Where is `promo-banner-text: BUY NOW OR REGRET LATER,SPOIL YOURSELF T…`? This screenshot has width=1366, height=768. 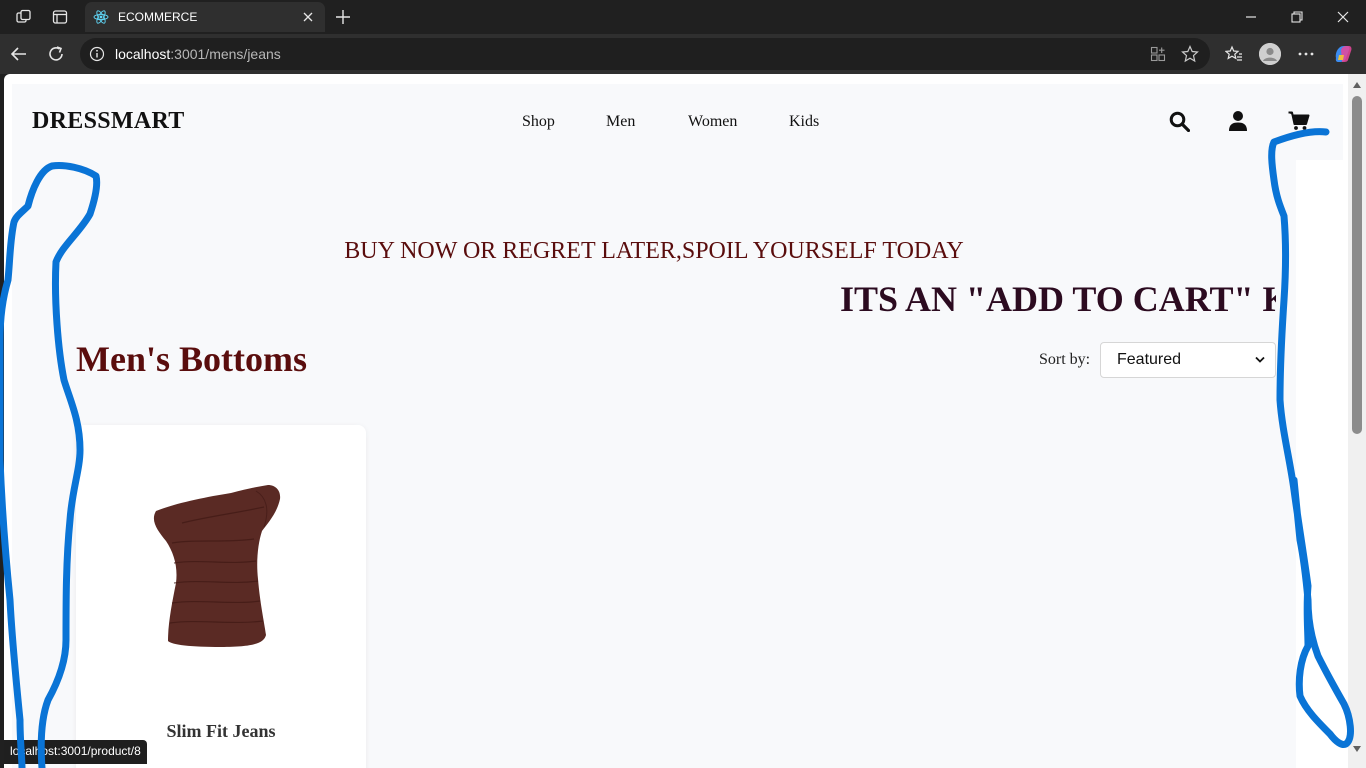
promo-banner-text: BUY NOW OR REGRET LATER,SPOIL YOURSELF T… is located at coordinates (654, 251).